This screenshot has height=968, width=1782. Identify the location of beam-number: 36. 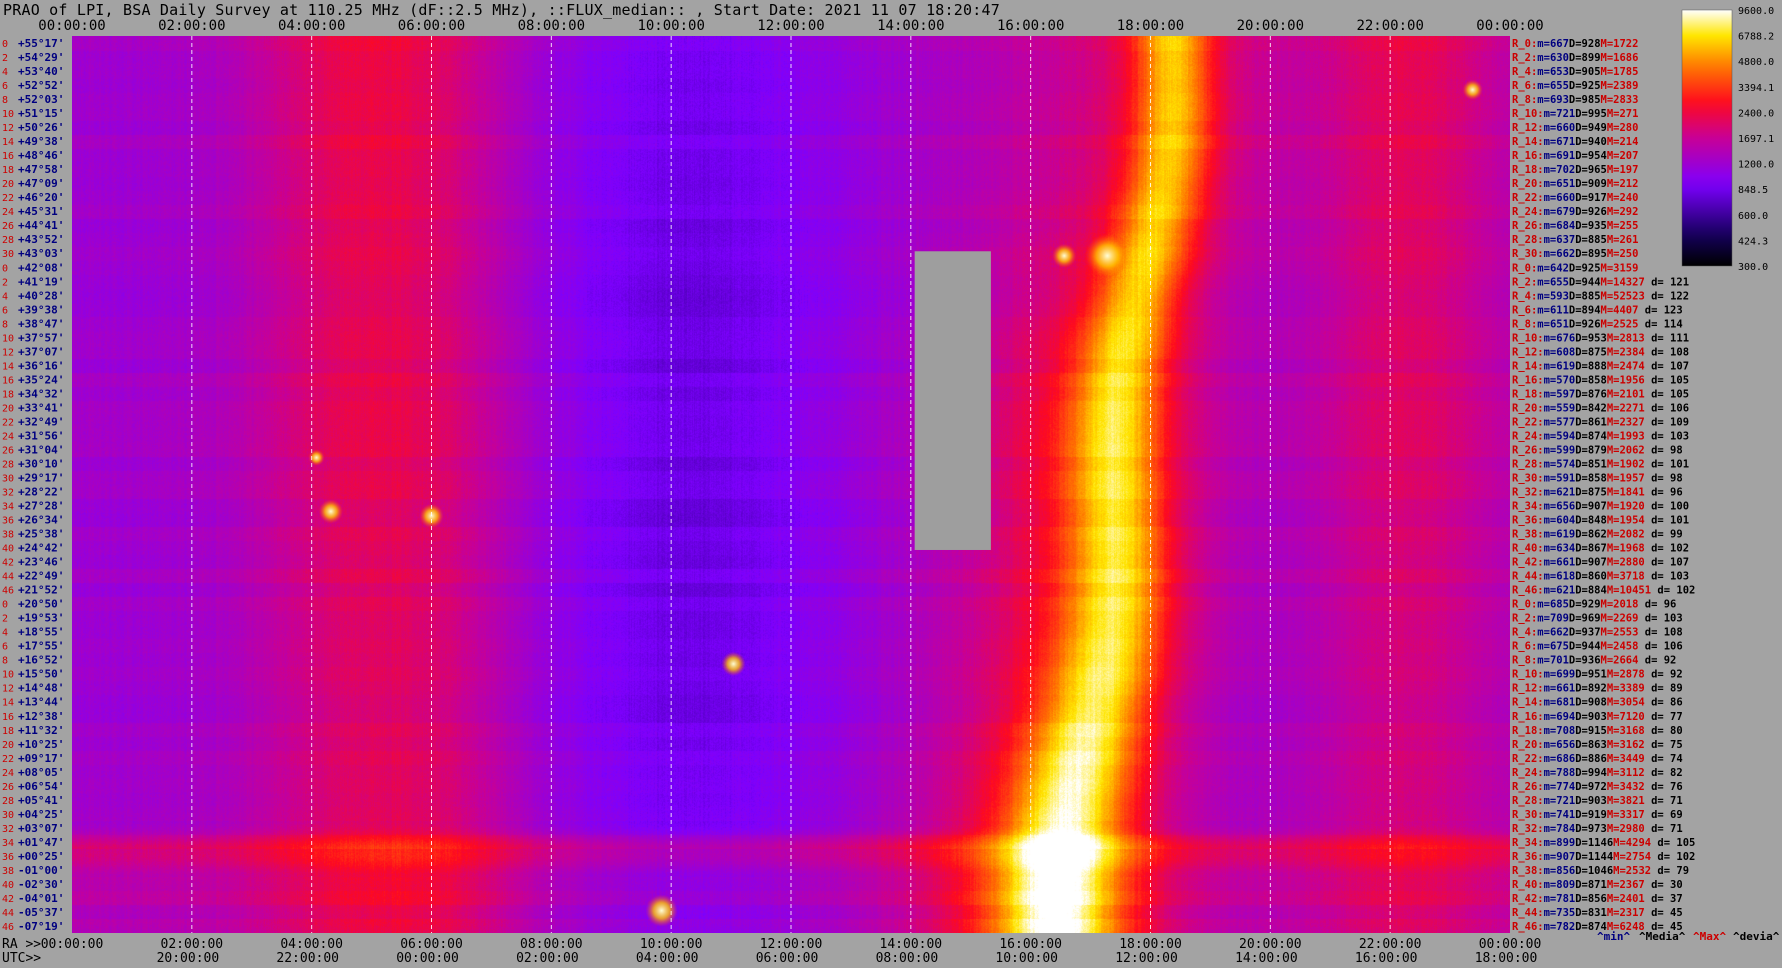
(8, 857).